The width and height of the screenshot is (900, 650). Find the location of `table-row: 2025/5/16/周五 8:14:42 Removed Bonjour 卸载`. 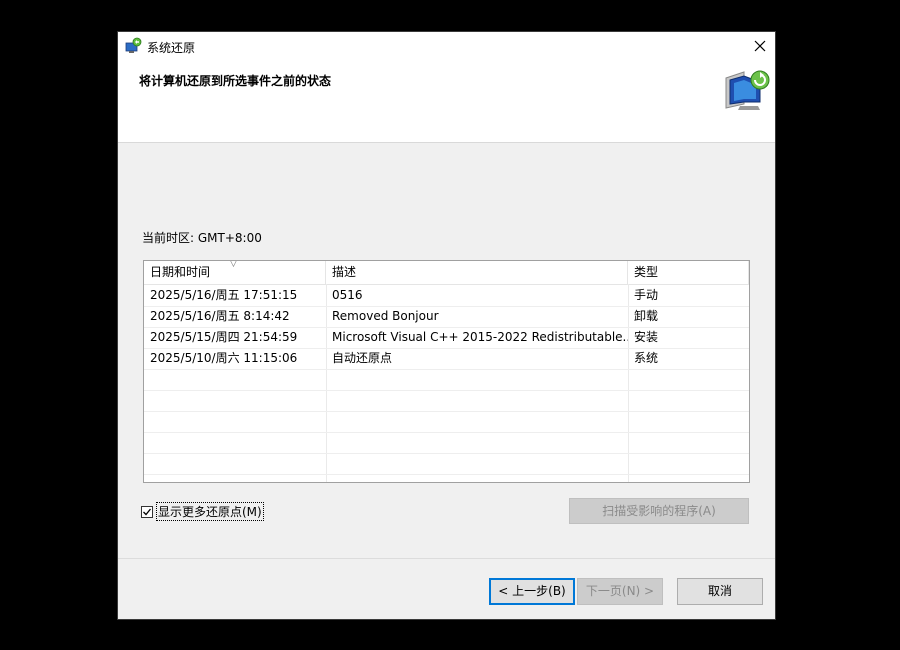

table-row: 2025/5/16/周五 8:14:42 Removed Bonjour 卸载 is located at coordinates (446, 317).